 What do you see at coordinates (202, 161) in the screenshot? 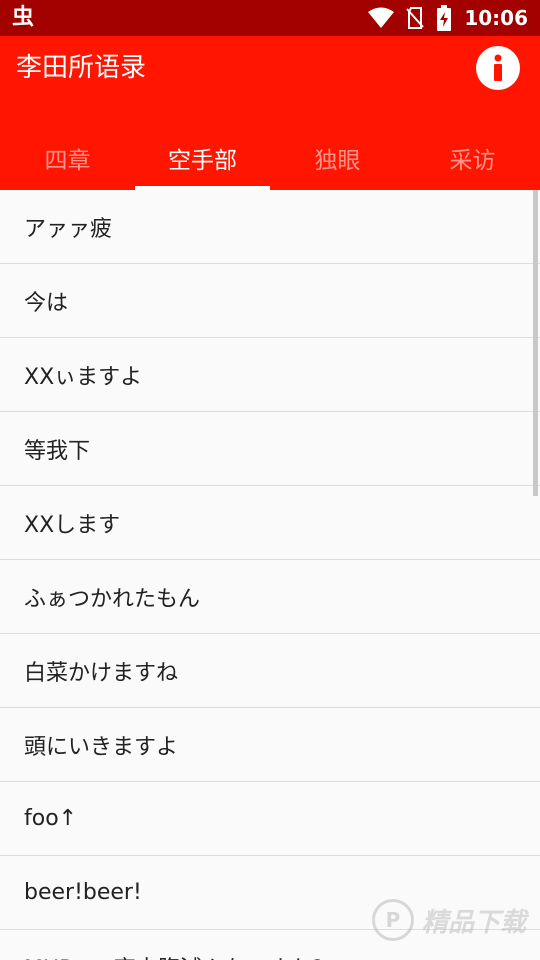
I see `tab-label: 空手部` at bounding box center [202, 161].